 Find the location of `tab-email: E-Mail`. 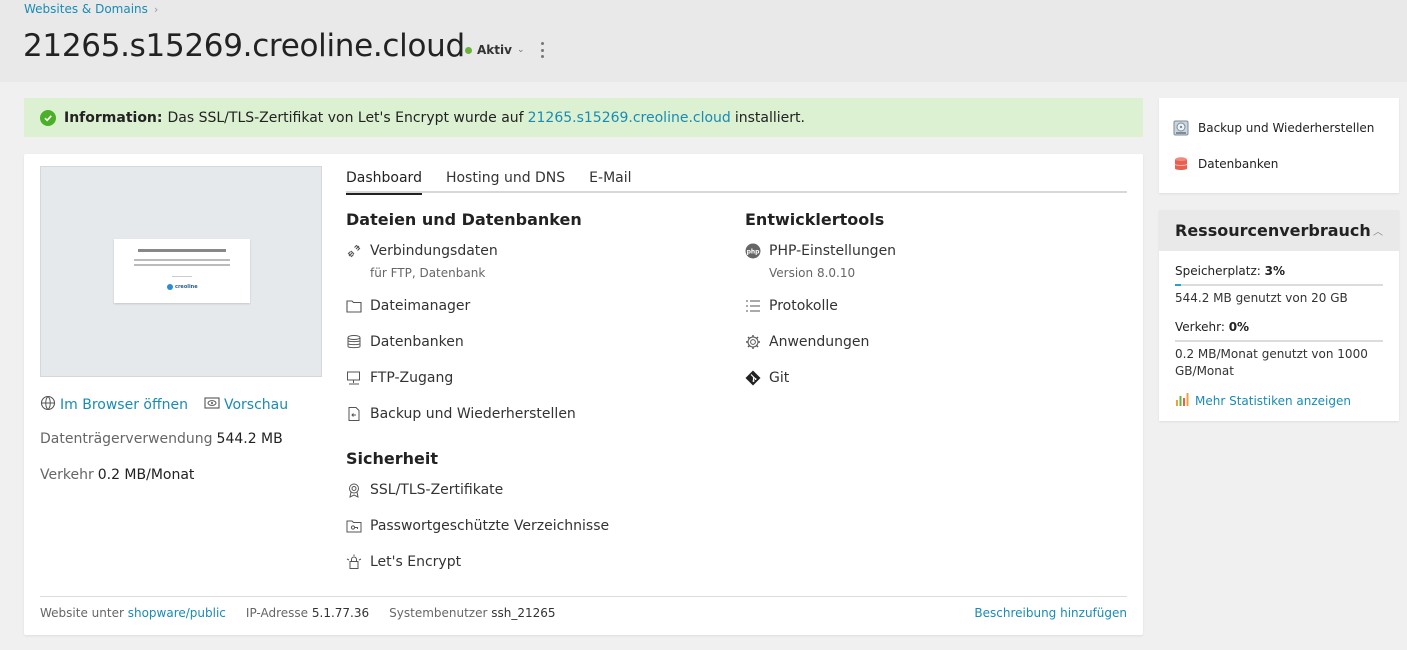

tab-email: E-Mail is located at coordinates (610, 181).